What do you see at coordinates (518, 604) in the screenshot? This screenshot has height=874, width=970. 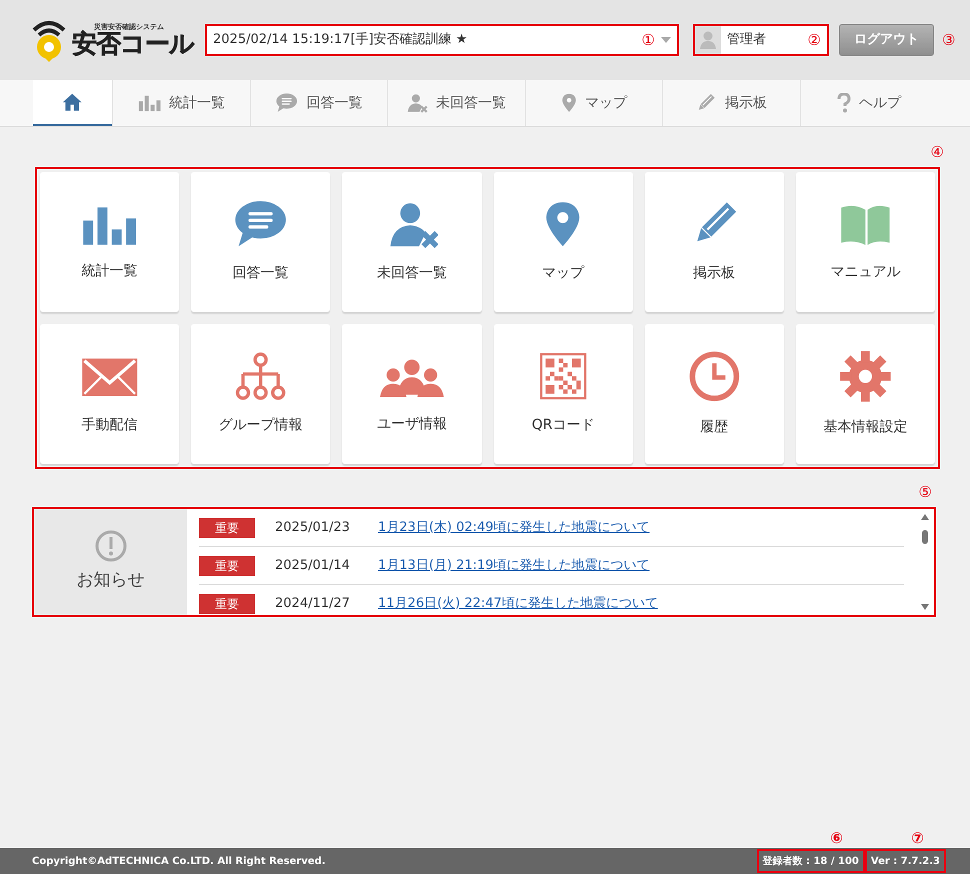 I see `notice-link: 11月26日(火) 22:47頃に発生した地震について` at bounding box center [518, 604].